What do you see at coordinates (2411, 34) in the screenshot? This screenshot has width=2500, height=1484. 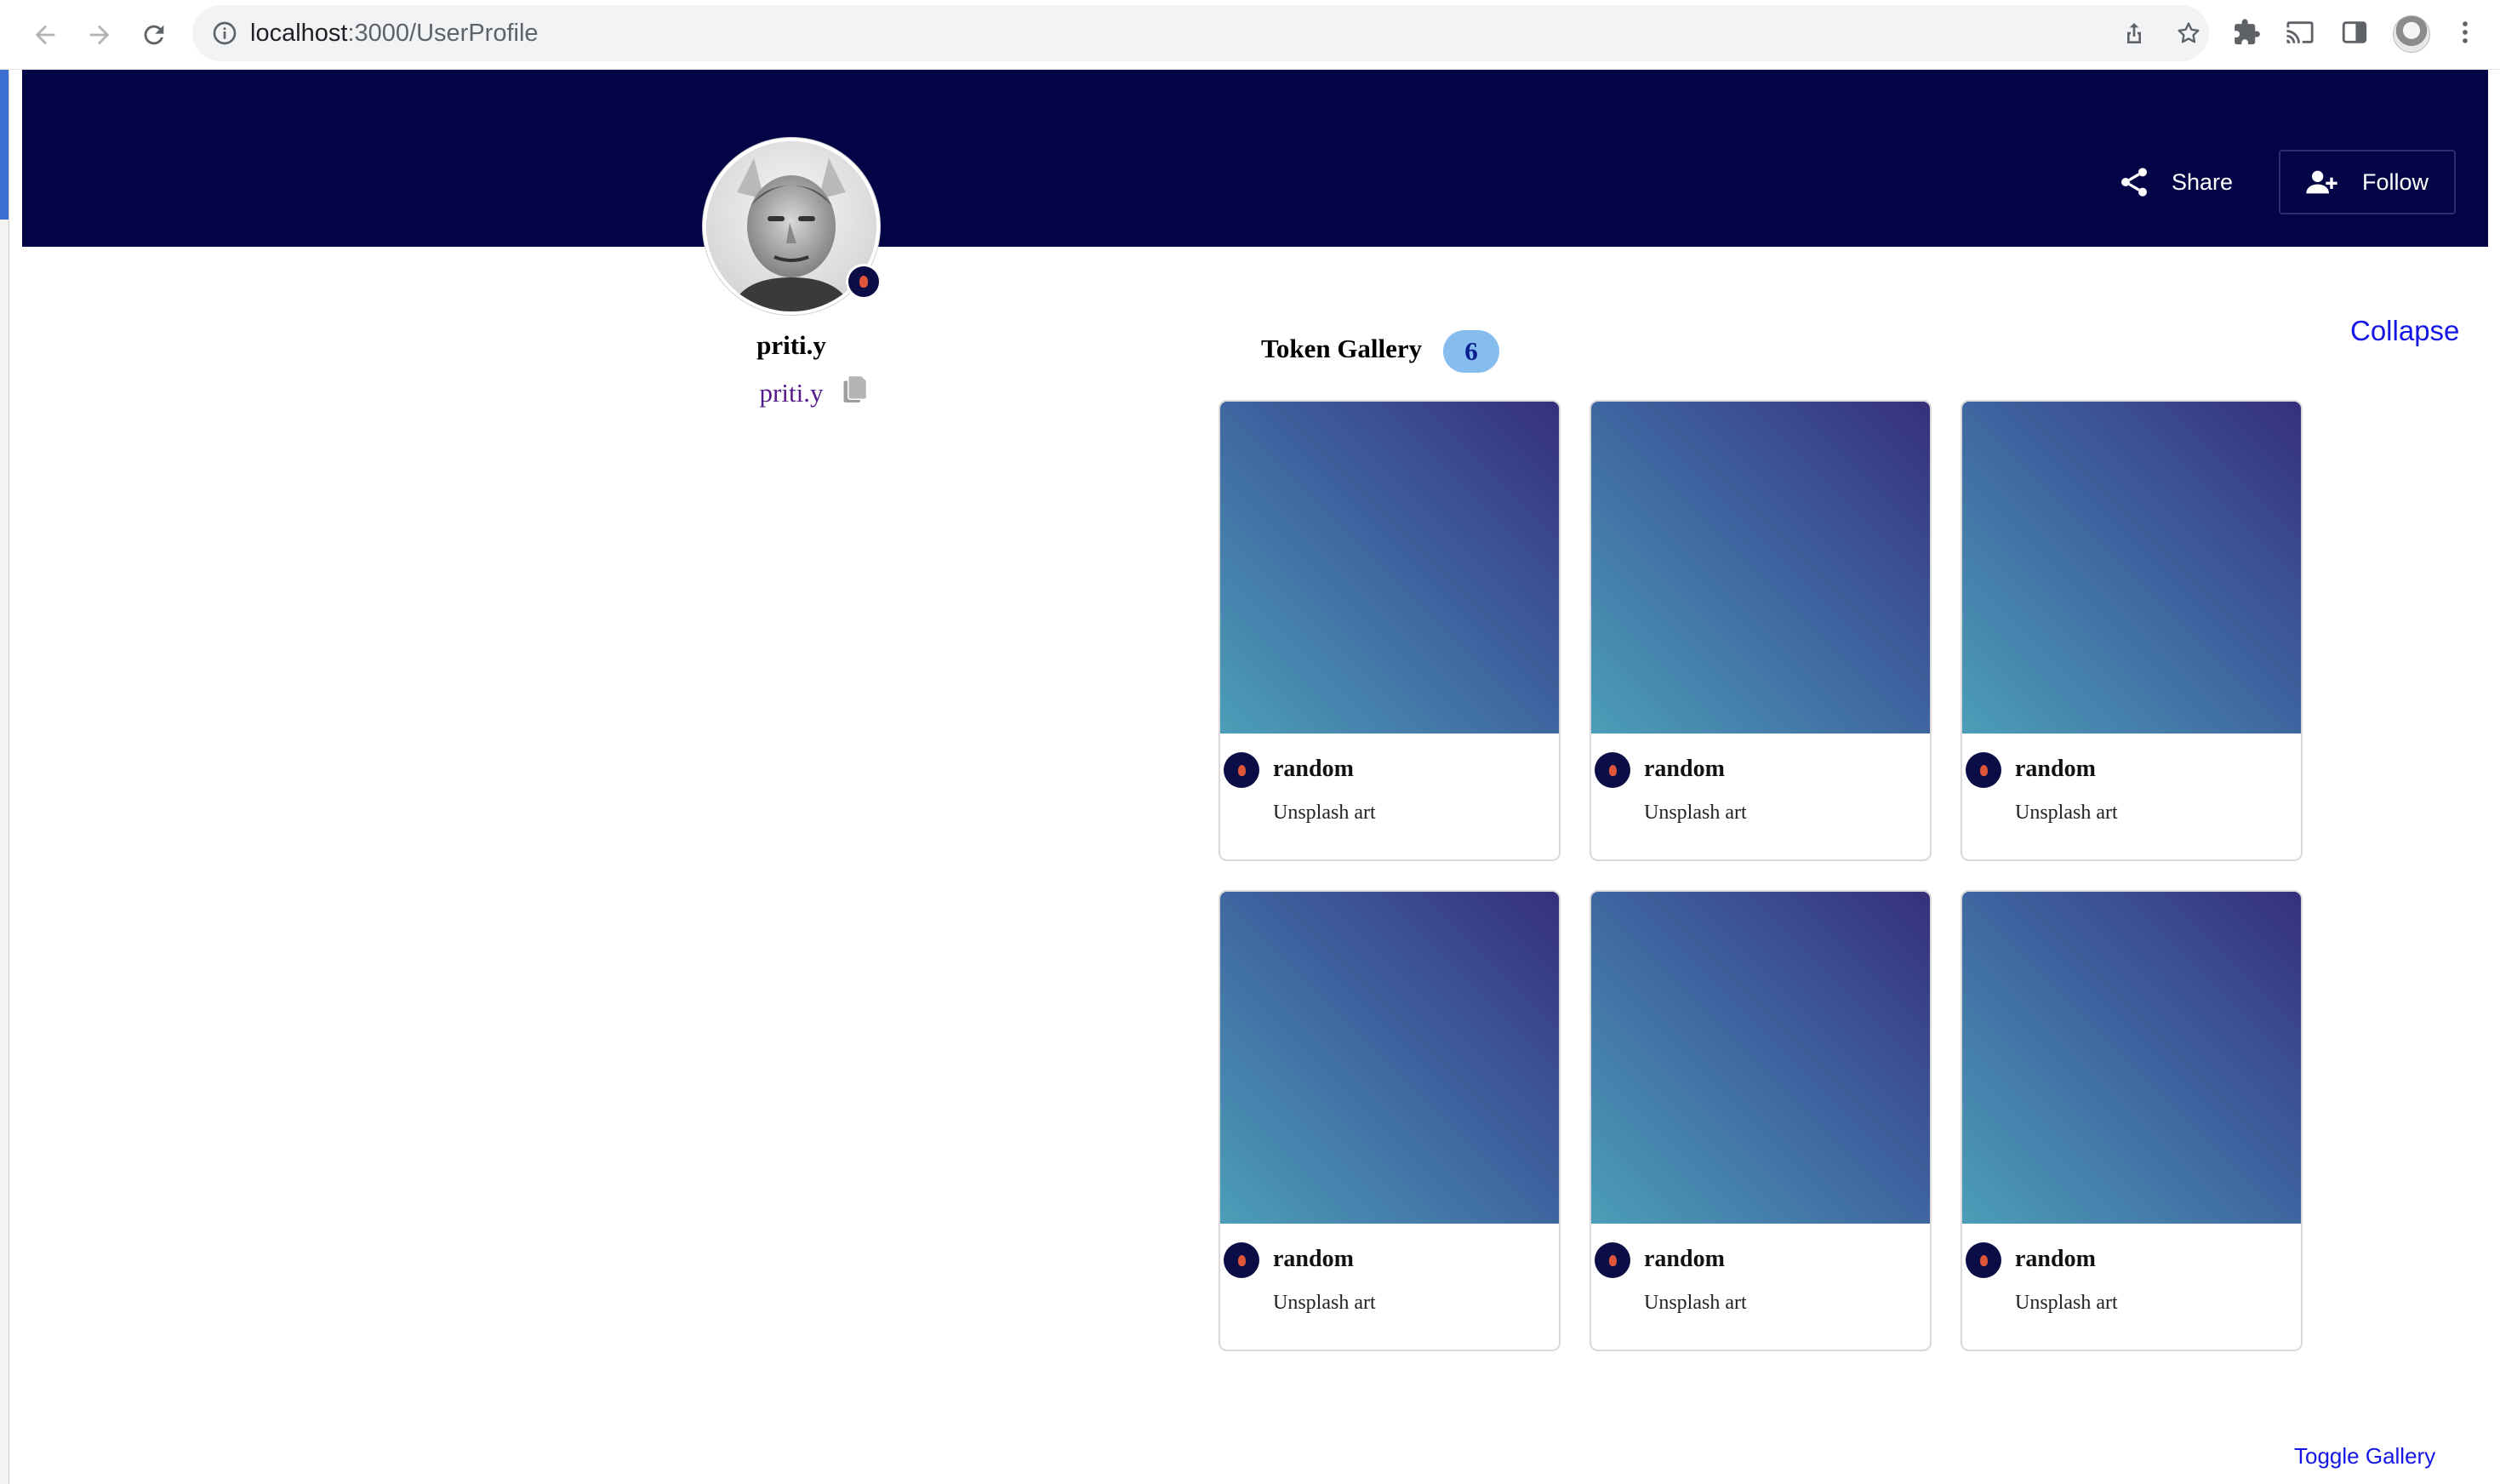 I see `browser-profile-avatar` at bounding box center [2411, 34].